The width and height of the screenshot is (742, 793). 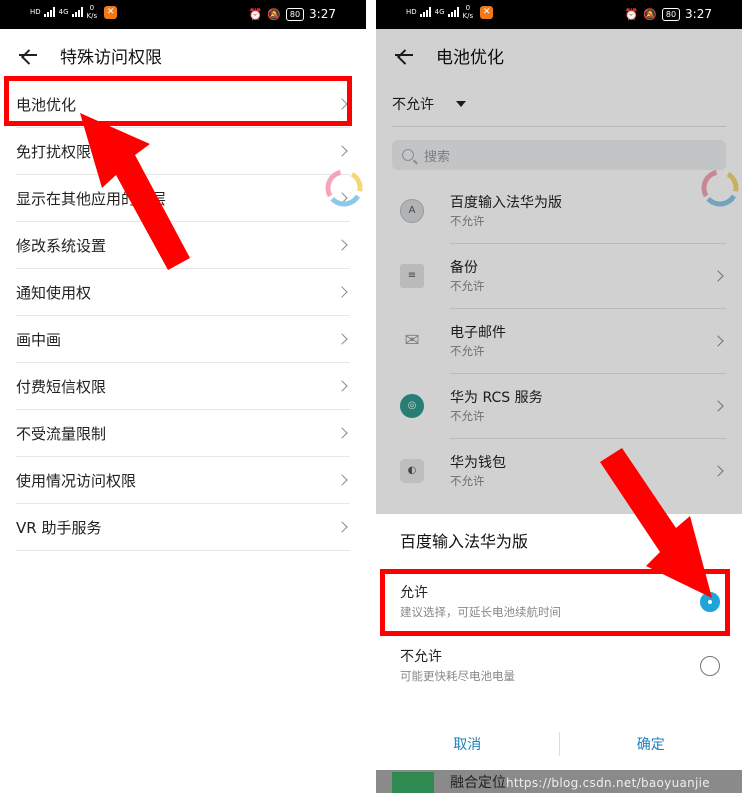 I want to click on arrow-right-icon, so click(x=656, y=523).